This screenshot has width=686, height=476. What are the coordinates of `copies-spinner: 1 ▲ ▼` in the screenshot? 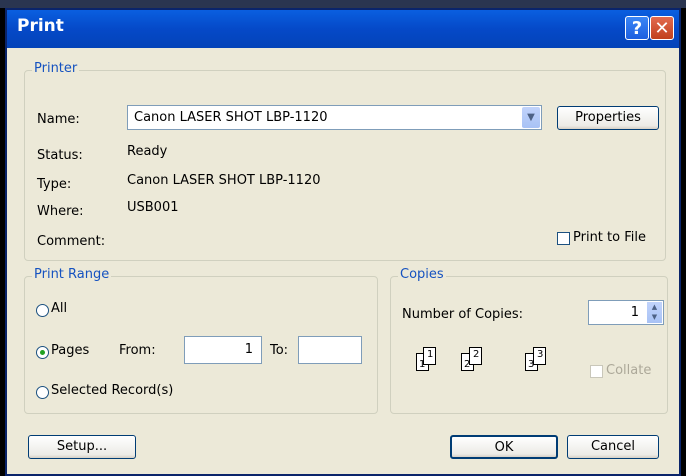 It's located at (626, 312).